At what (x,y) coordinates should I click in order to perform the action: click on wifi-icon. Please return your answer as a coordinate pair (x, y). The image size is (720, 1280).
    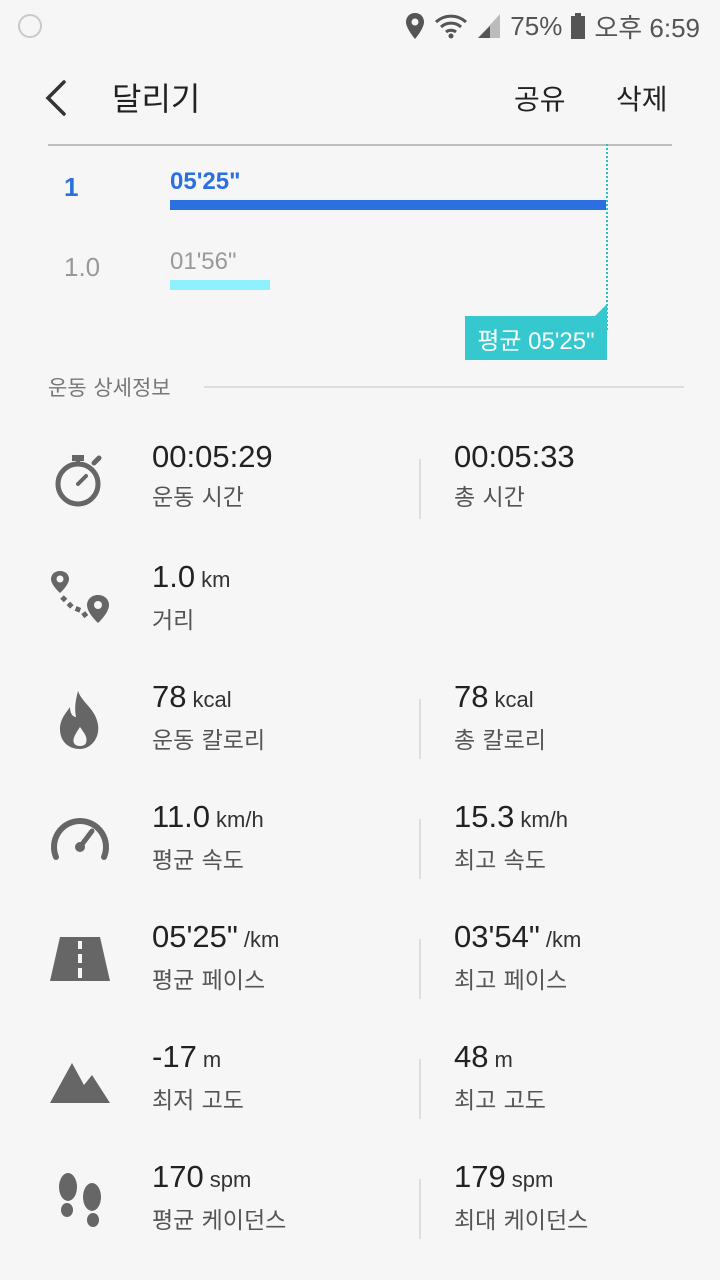
    Looking at the image, I should click on (451, 26).